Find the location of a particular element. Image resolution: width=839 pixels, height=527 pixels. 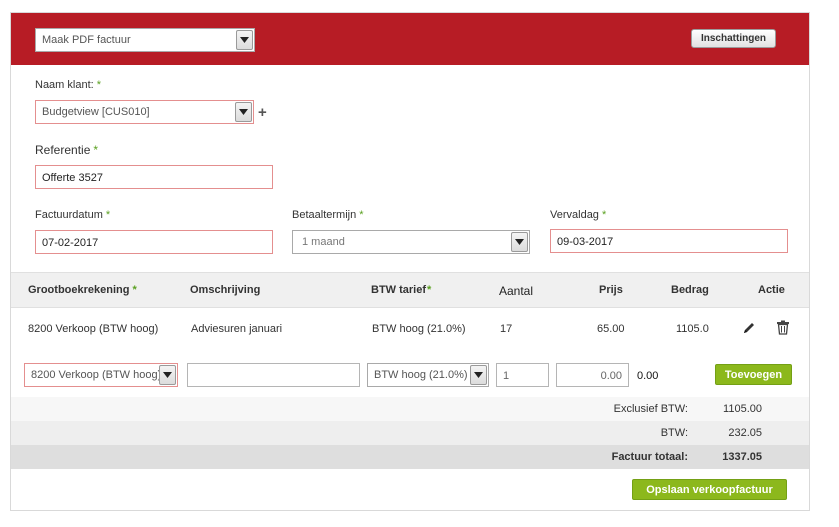

new-vat-value: BTW hoog (21.0%) is located at coordinates (421, 375).